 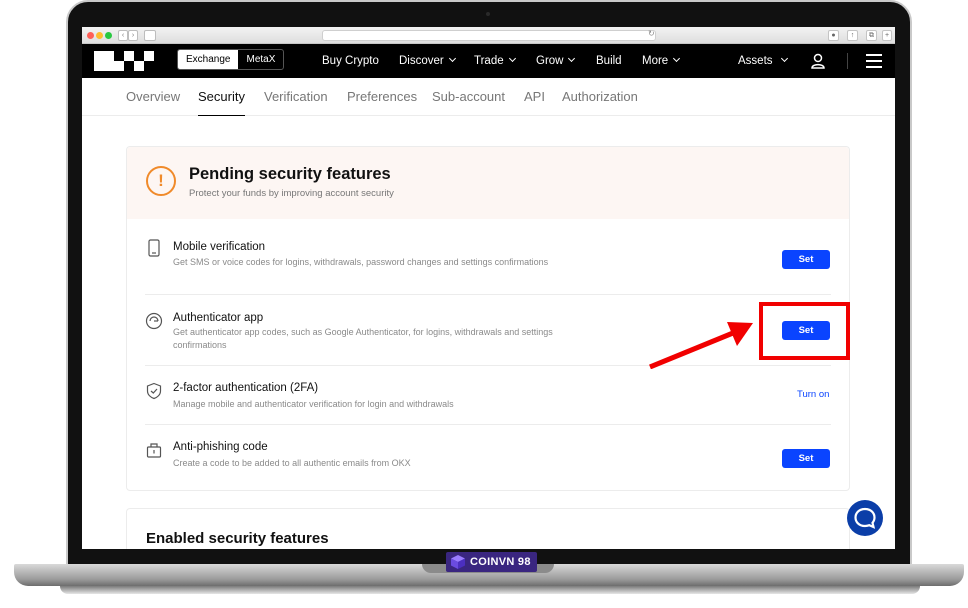 I want to click on nav-divider, so click(x=847, y=61).